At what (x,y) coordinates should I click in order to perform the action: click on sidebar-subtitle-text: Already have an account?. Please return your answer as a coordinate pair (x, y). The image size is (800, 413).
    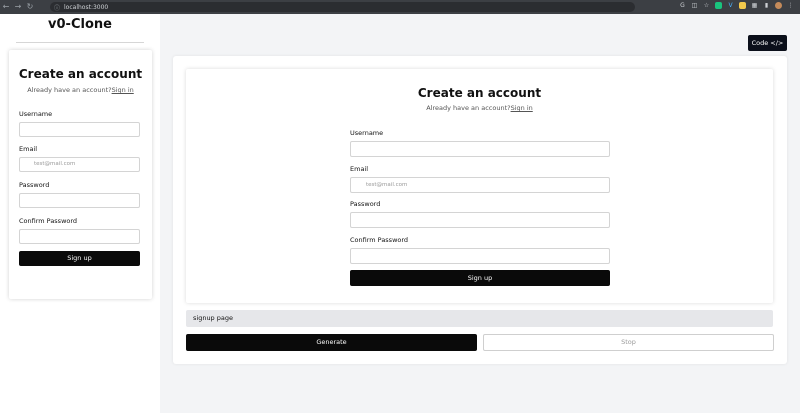
    Looking at the image, I should click on (69, 90).